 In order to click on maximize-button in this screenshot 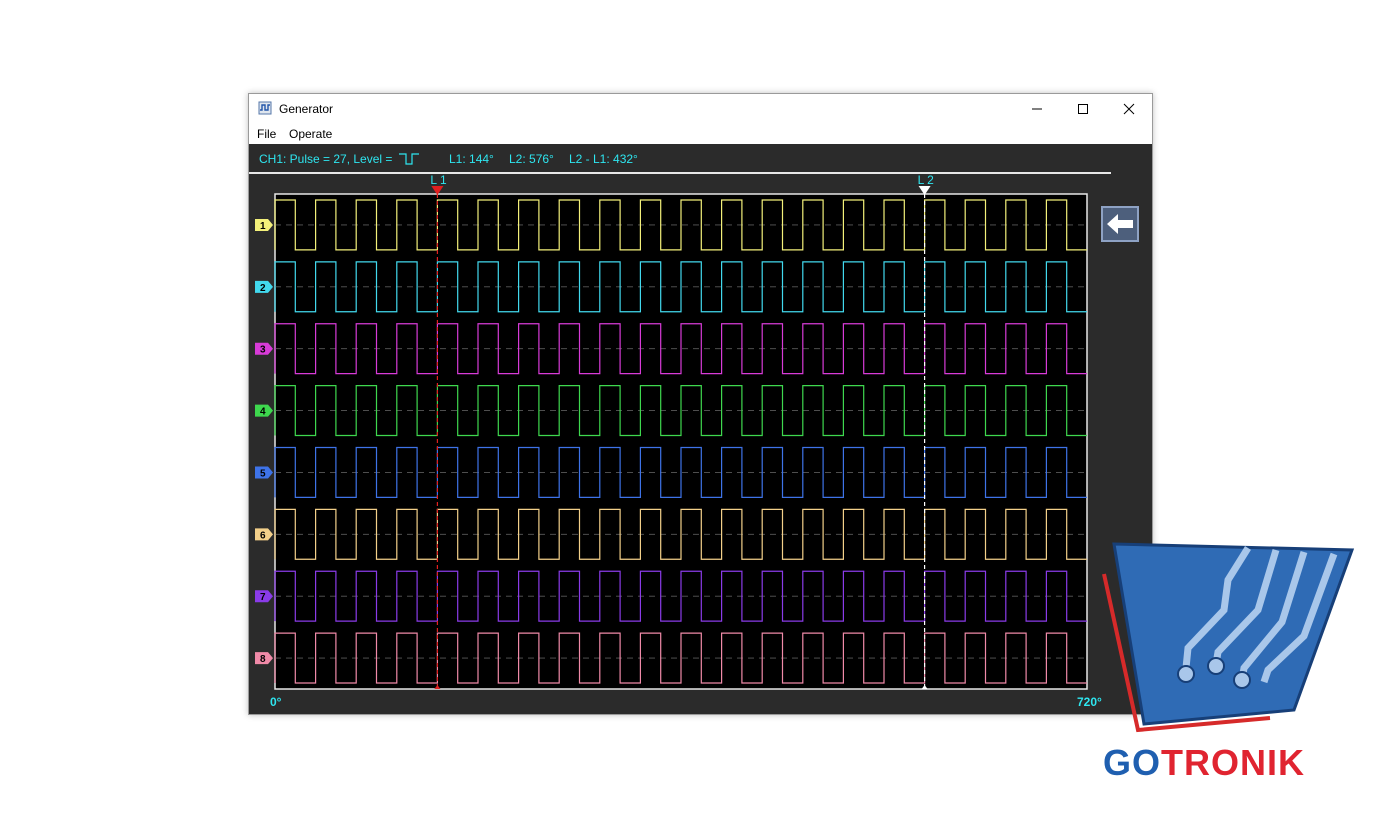, I will do `click(1083, 109)`.